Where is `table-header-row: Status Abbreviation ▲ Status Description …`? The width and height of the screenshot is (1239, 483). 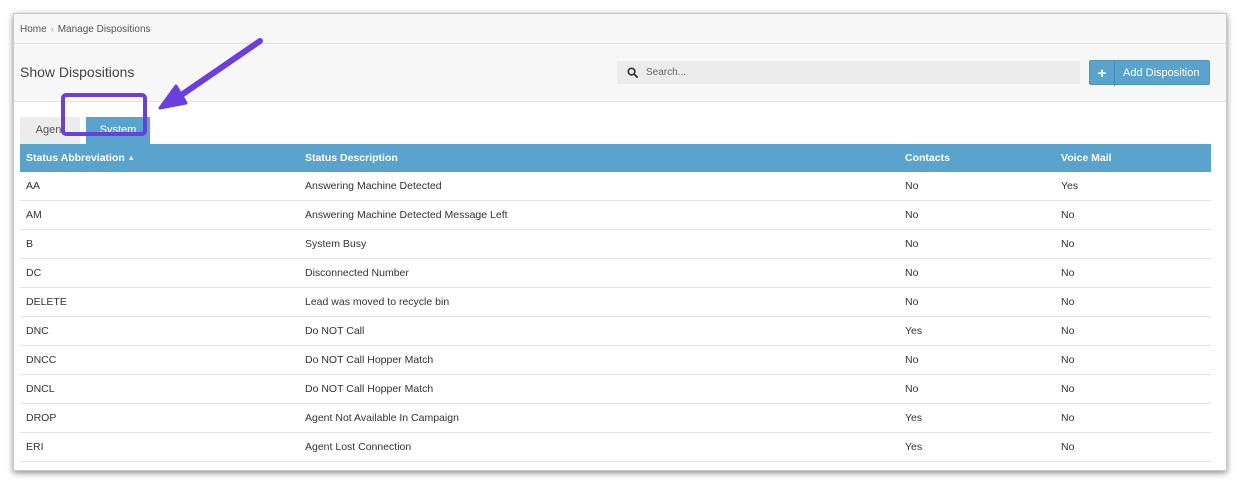 table-header-row: Status Abbreviation ▲ Status Description … is located at coordinates (615, 158).